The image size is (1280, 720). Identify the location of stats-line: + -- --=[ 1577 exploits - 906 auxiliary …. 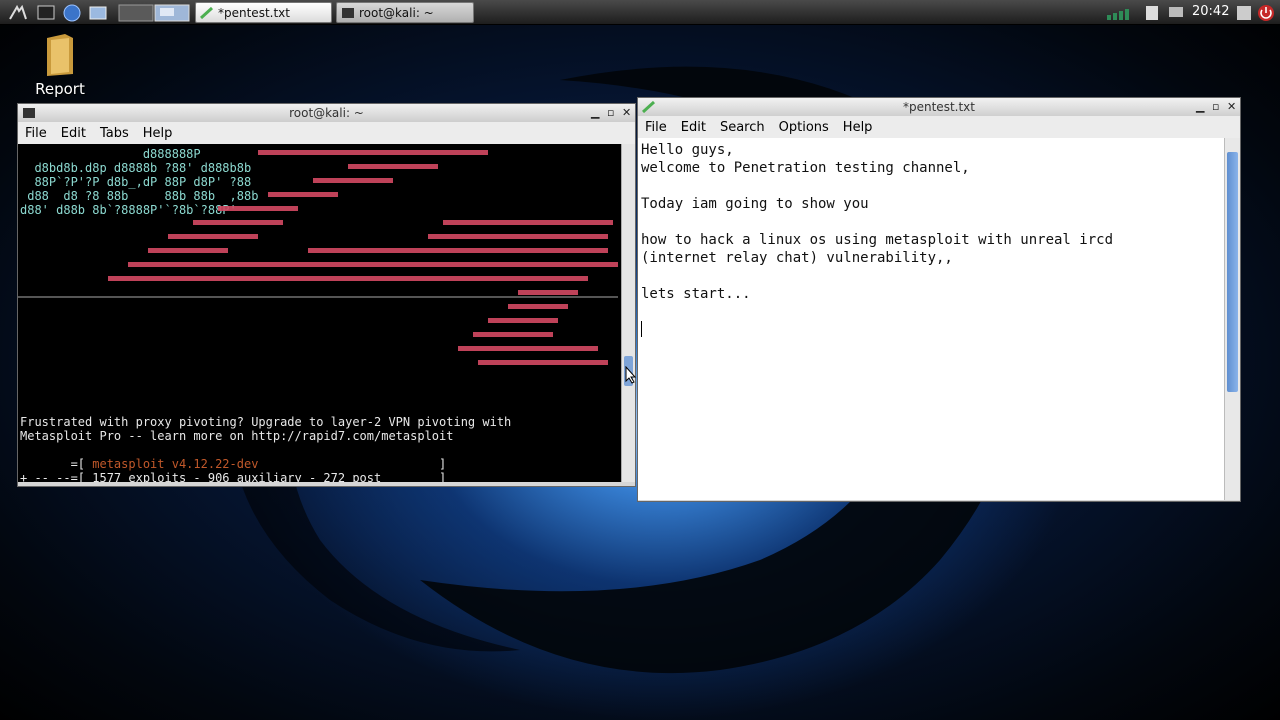
(233, 476).